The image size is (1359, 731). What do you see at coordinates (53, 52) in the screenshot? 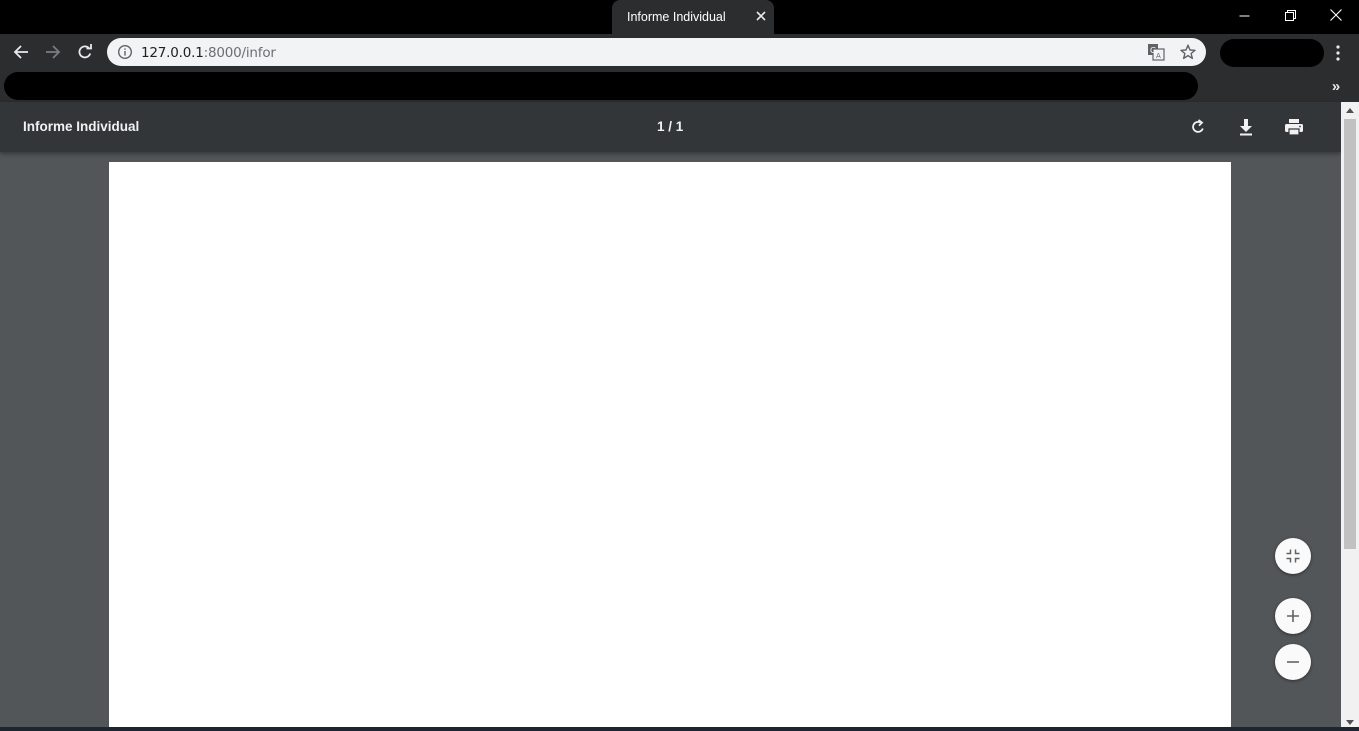
I see `forward-arrow-right-icon` at bounding box center [53, 52].